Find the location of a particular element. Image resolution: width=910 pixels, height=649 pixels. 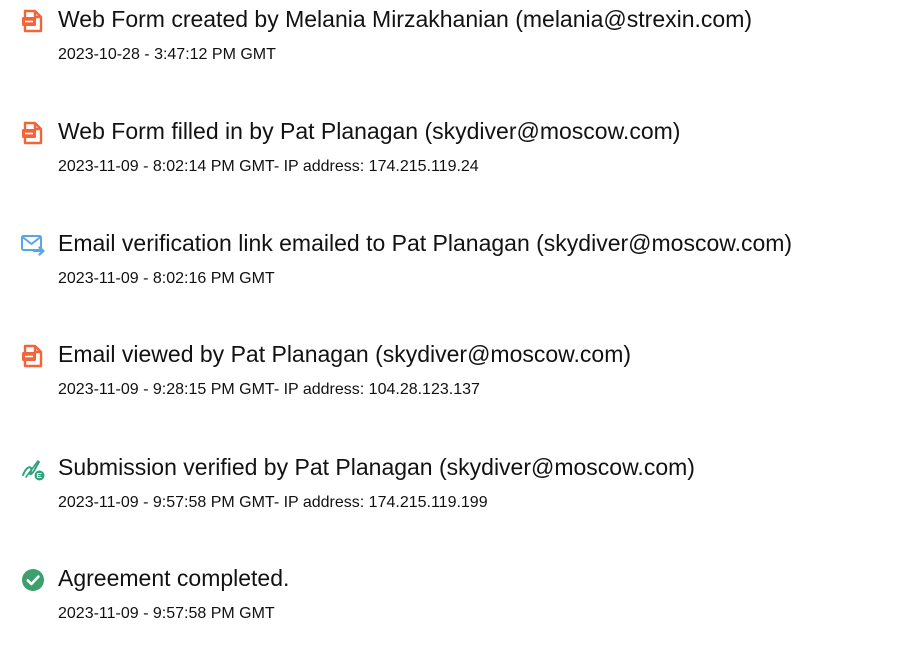

event-timestamp: 2023-11-09 - 9:57:58 PM GMT is located at coordinates (166, 613).